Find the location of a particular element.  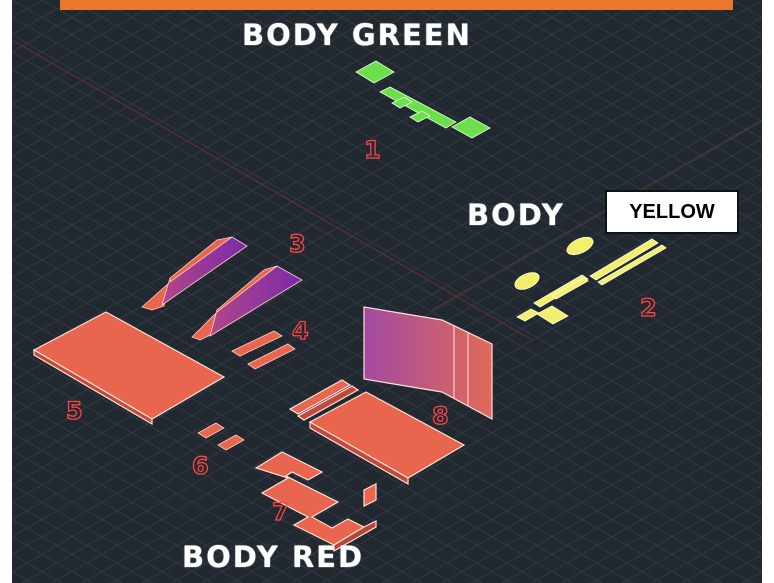

part-number-7: 7 is located at coordinates (280, 511).